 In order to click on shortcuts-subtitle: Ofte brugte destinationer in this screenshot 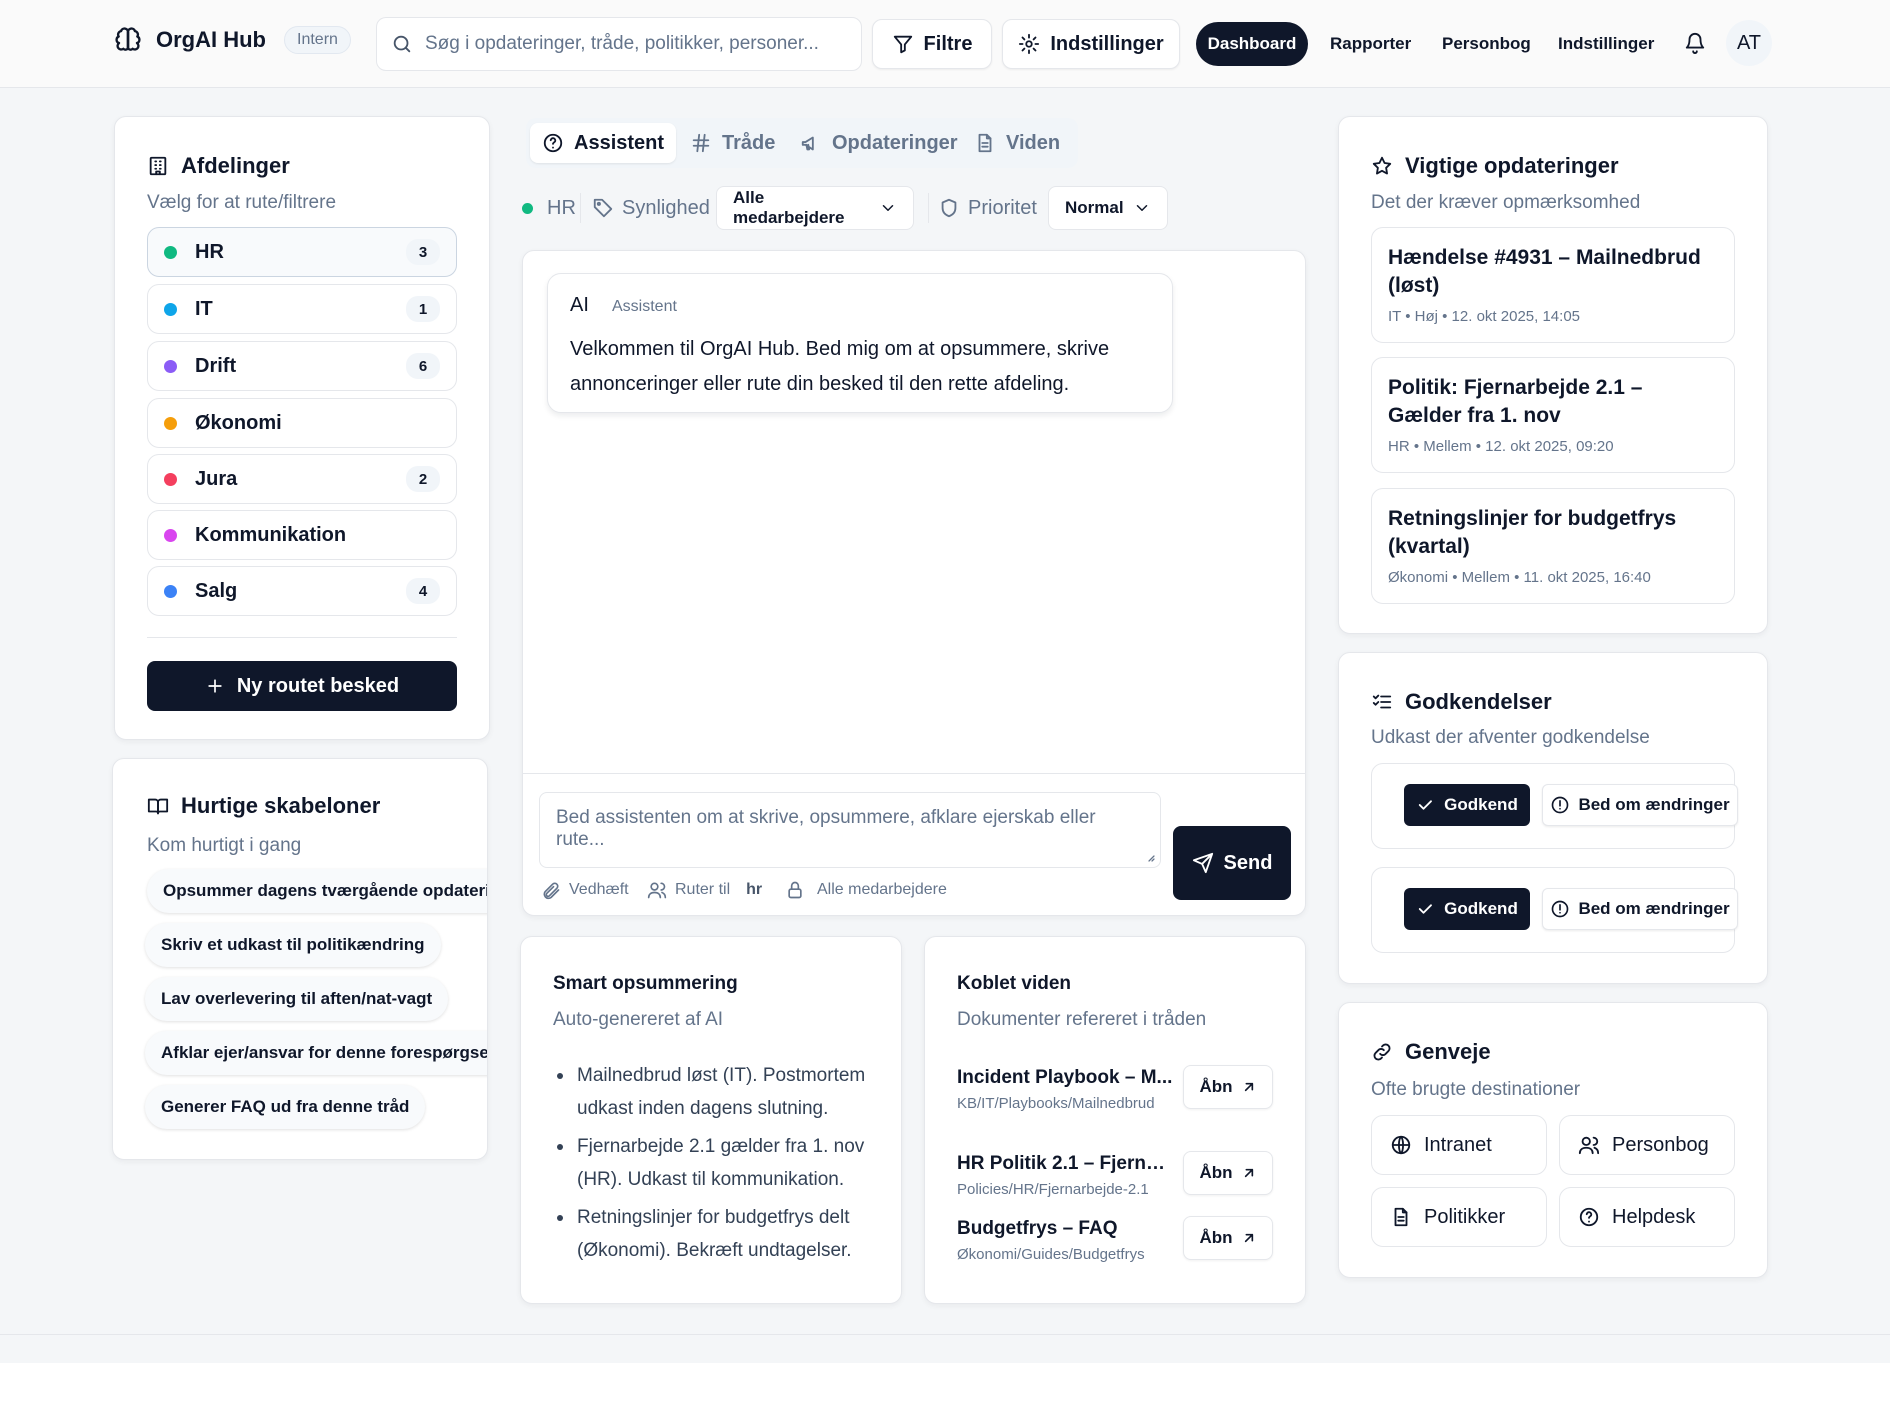, I will do `click(1476, 1089)`.